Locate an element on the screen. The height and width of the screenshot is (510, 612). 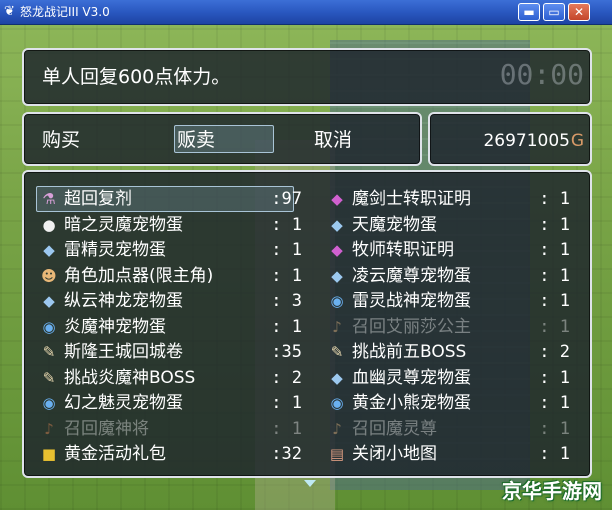
item-row: ♪ 召回艾丽莎公主 : 1 is located at coordinates (451, 327).